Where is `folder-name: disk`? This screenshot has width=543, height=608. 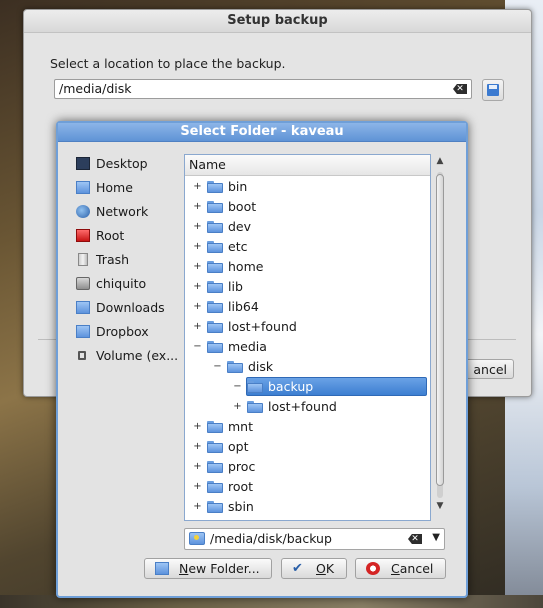 folder-name: disk is located at coordinates (261, 366).